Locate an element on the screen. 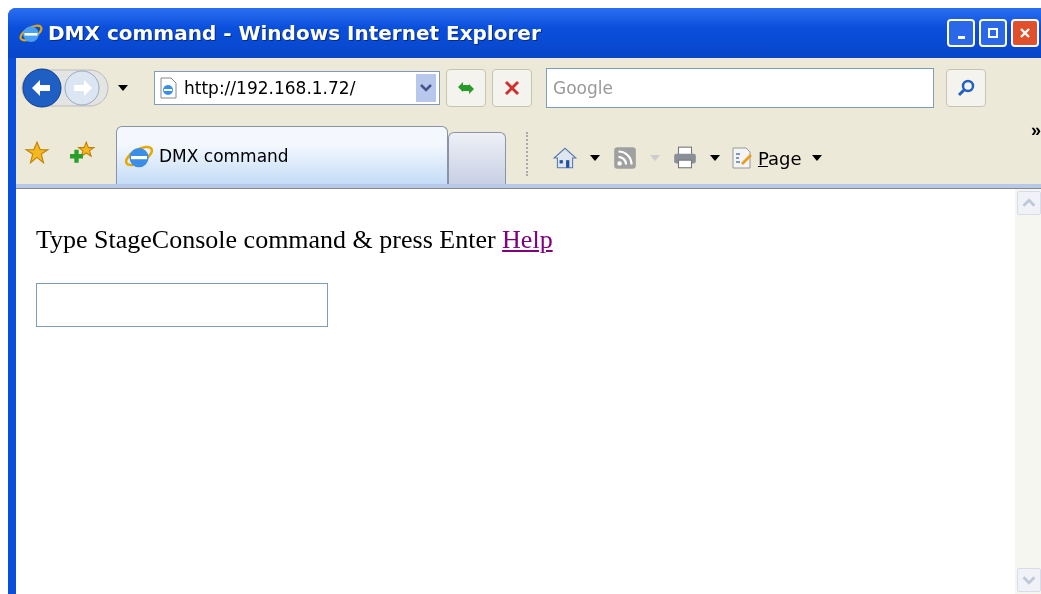 The image size is (1041, 594). minimize-button is located at coordinates (961, 33).